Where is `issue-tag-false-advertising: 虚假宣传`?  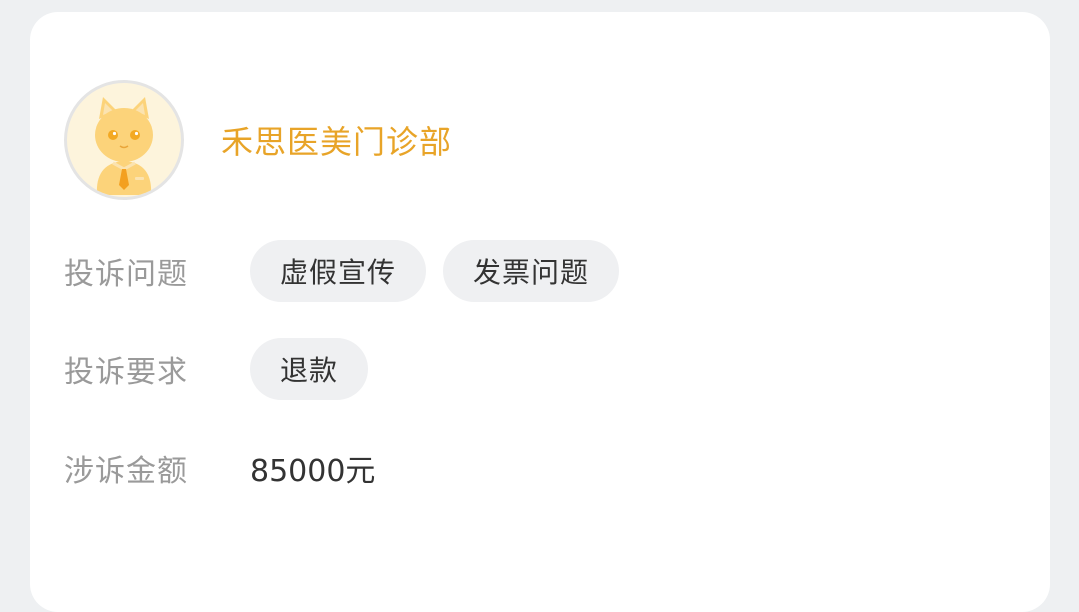
issue-tag-false-advertising: 虚假宣传 is located at coordinates (338, 271).